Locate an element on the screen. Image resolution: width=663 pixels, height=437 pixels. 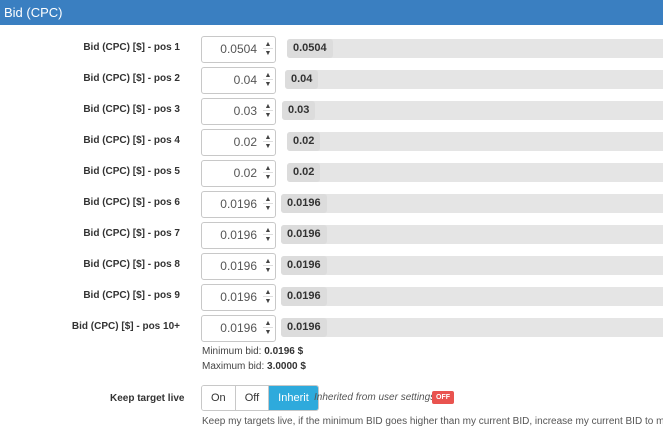
minimum-bid-info: Minimum bid: 0.0196 $ is located at coordinates (252, 351).